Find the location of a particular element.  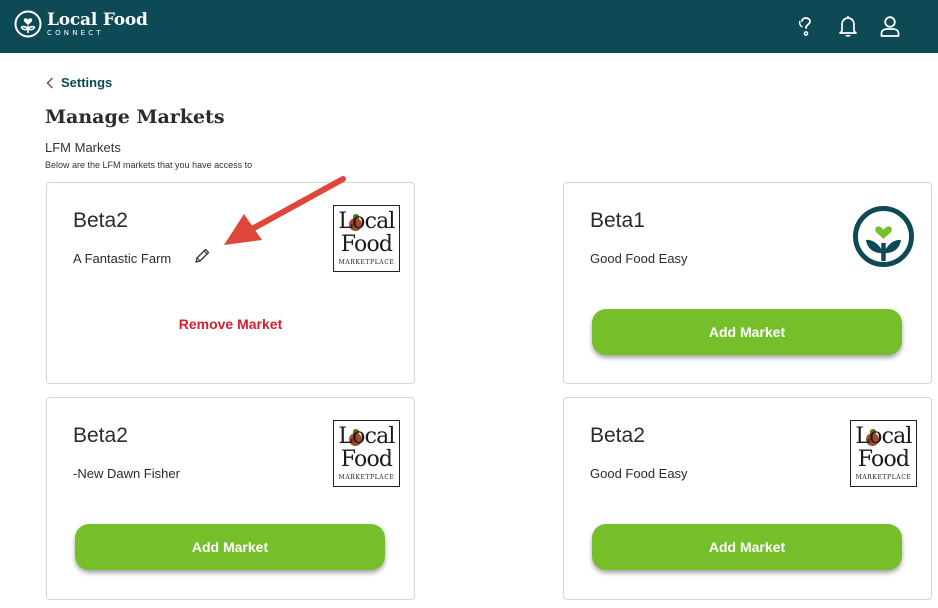

back-to-settings-link: Settings is located at coordinates (78, 82).